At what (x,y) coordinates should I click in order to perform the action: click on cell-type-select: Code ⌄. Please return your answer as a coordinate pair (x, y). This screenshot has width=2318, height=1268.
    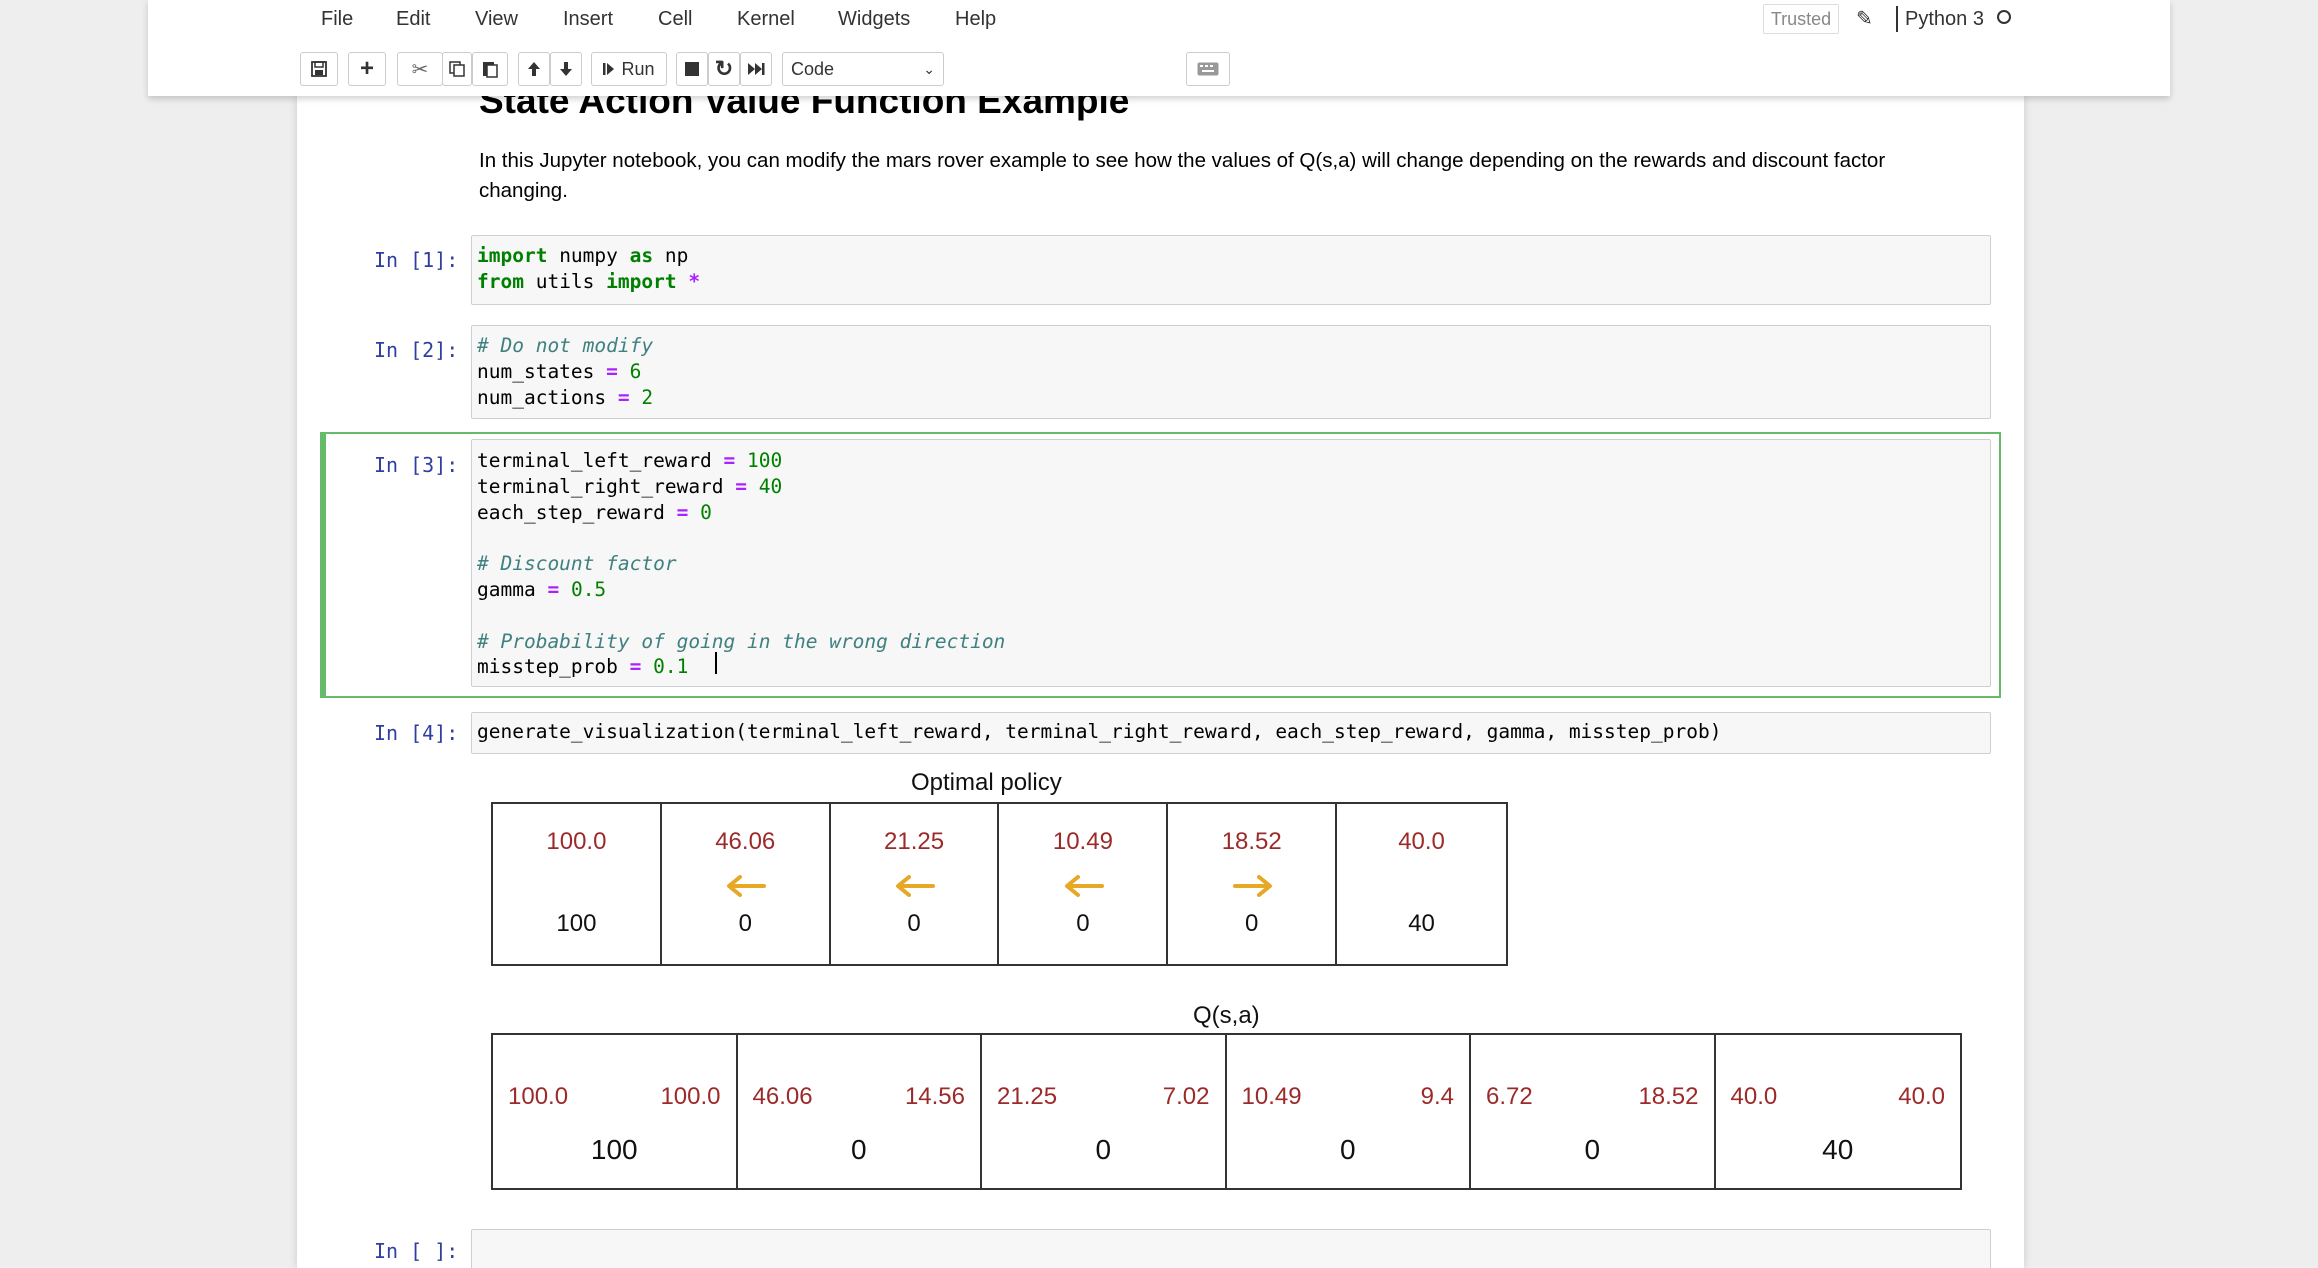
    Looking at the image, I should click on (863, 69).